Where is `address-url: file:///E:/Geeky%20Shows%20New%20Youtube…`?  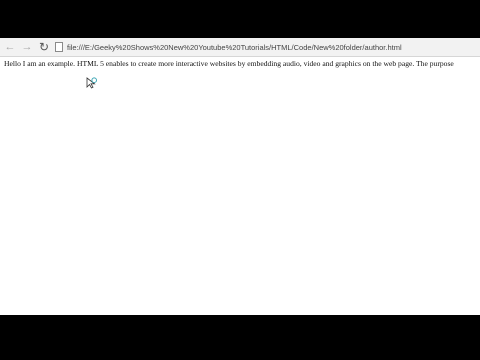 address-url: file:///E:/Geeky%20Shows%20New%20Youtube… is located at coordinates (234, 47).